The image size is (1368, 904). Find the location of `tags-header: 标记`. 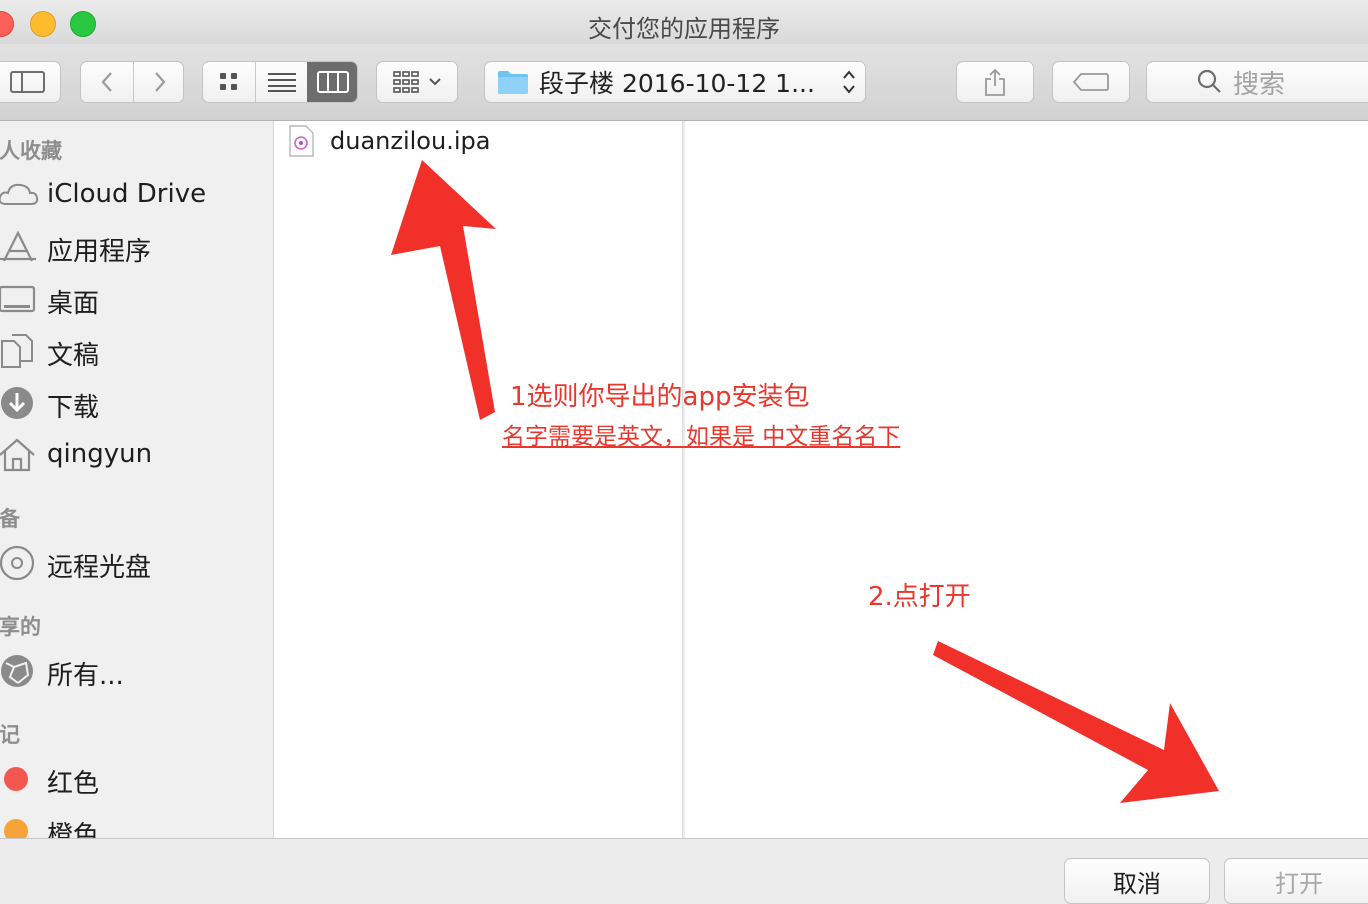

tags-header: 标记 is located at coordinates (10, 735).